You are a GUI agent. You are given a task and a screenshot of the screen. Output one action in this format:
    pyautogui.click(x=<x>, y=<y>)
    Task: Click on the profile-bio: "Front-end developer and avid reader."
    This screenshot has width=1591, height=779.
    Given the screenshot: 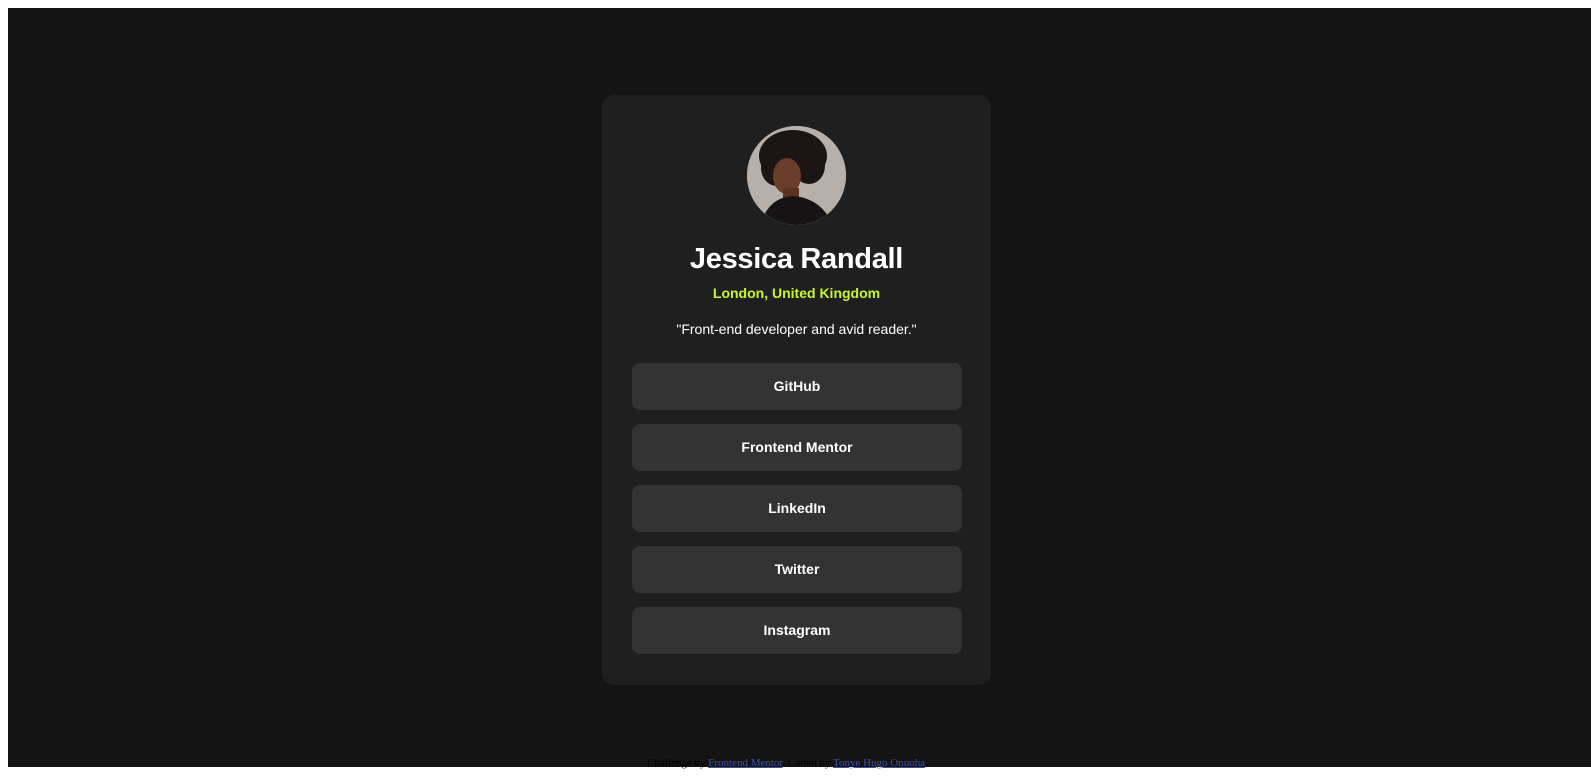 What is the action you would take?
    pyautogui.click(x=796, y=329)
    